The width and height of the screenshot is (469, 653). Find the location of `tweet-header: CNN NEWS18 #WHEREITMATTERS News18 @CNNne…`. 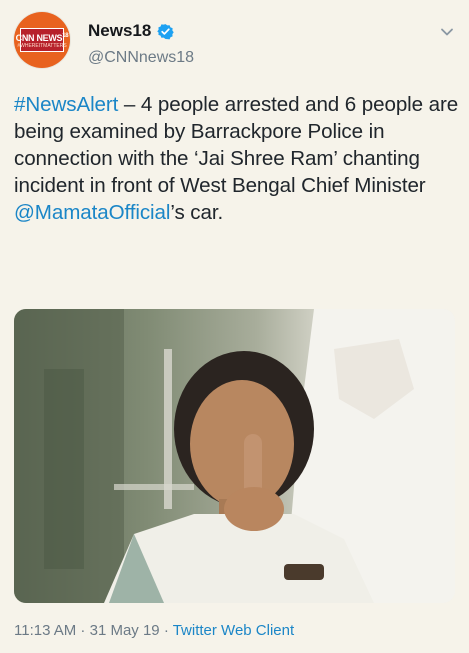

tweet-header: CNN NEWS18 #WHEREITMATTERS News18 @CNNne… is located at coordinates (234, 42).